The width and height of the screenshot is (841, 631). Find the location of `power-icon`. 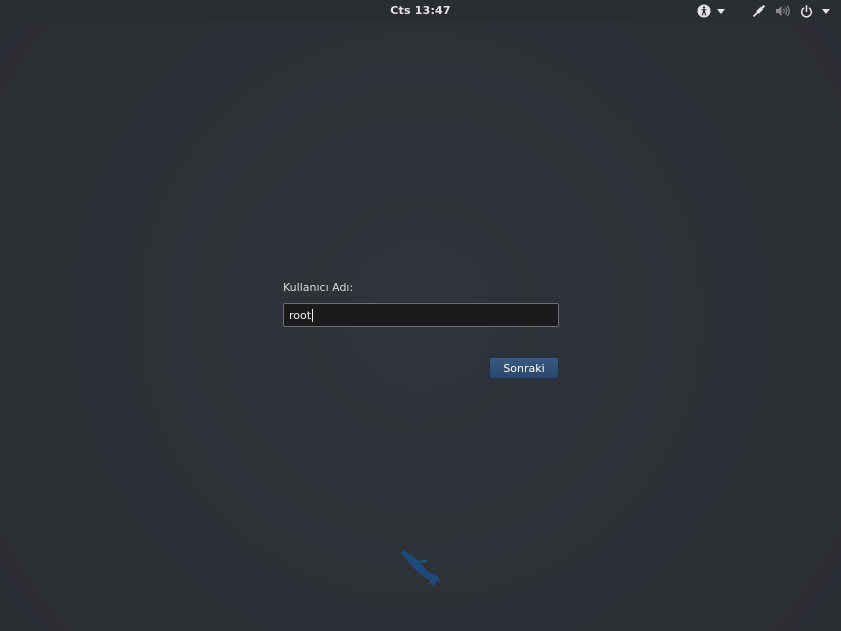

power-icon is located at coordinates (806, 11).